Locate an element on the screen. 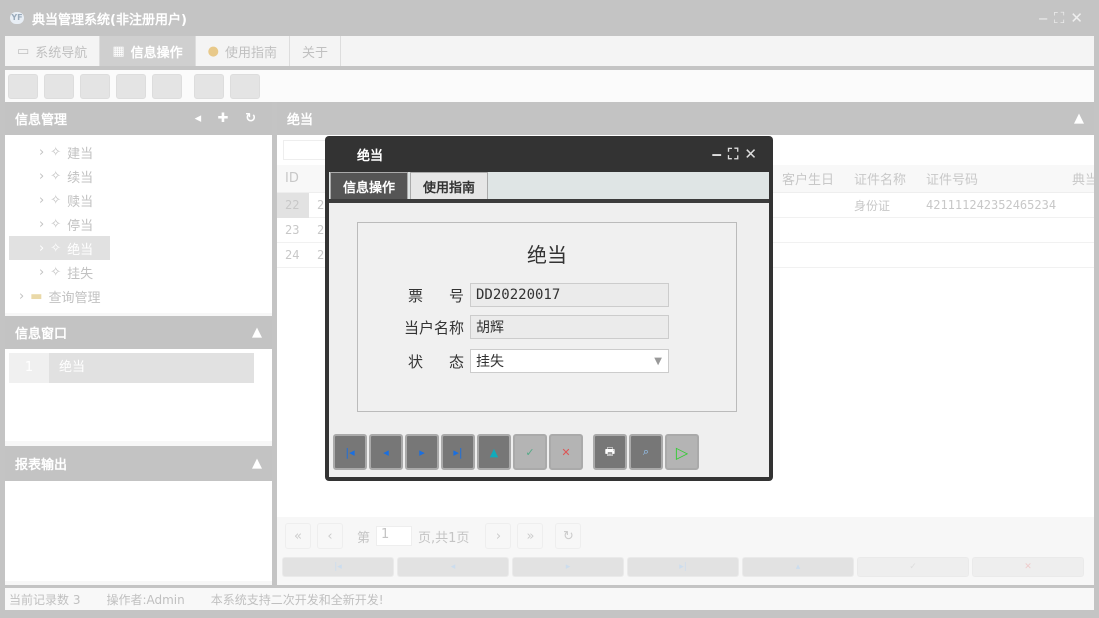 The height and width of the screenshot is (618, 1099). title-bar: YF 典当管理系统(非注册用户) is located at coordinates (549, 18).